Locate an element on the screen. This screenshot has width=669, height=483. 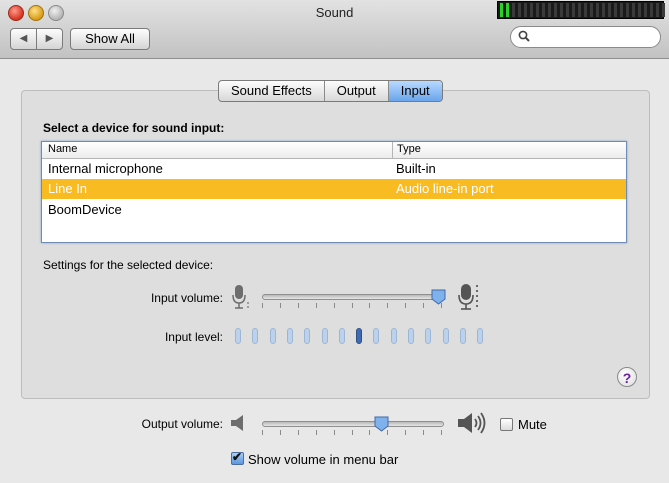
table-row: BoomDevice is located at coordinates (334, 210).